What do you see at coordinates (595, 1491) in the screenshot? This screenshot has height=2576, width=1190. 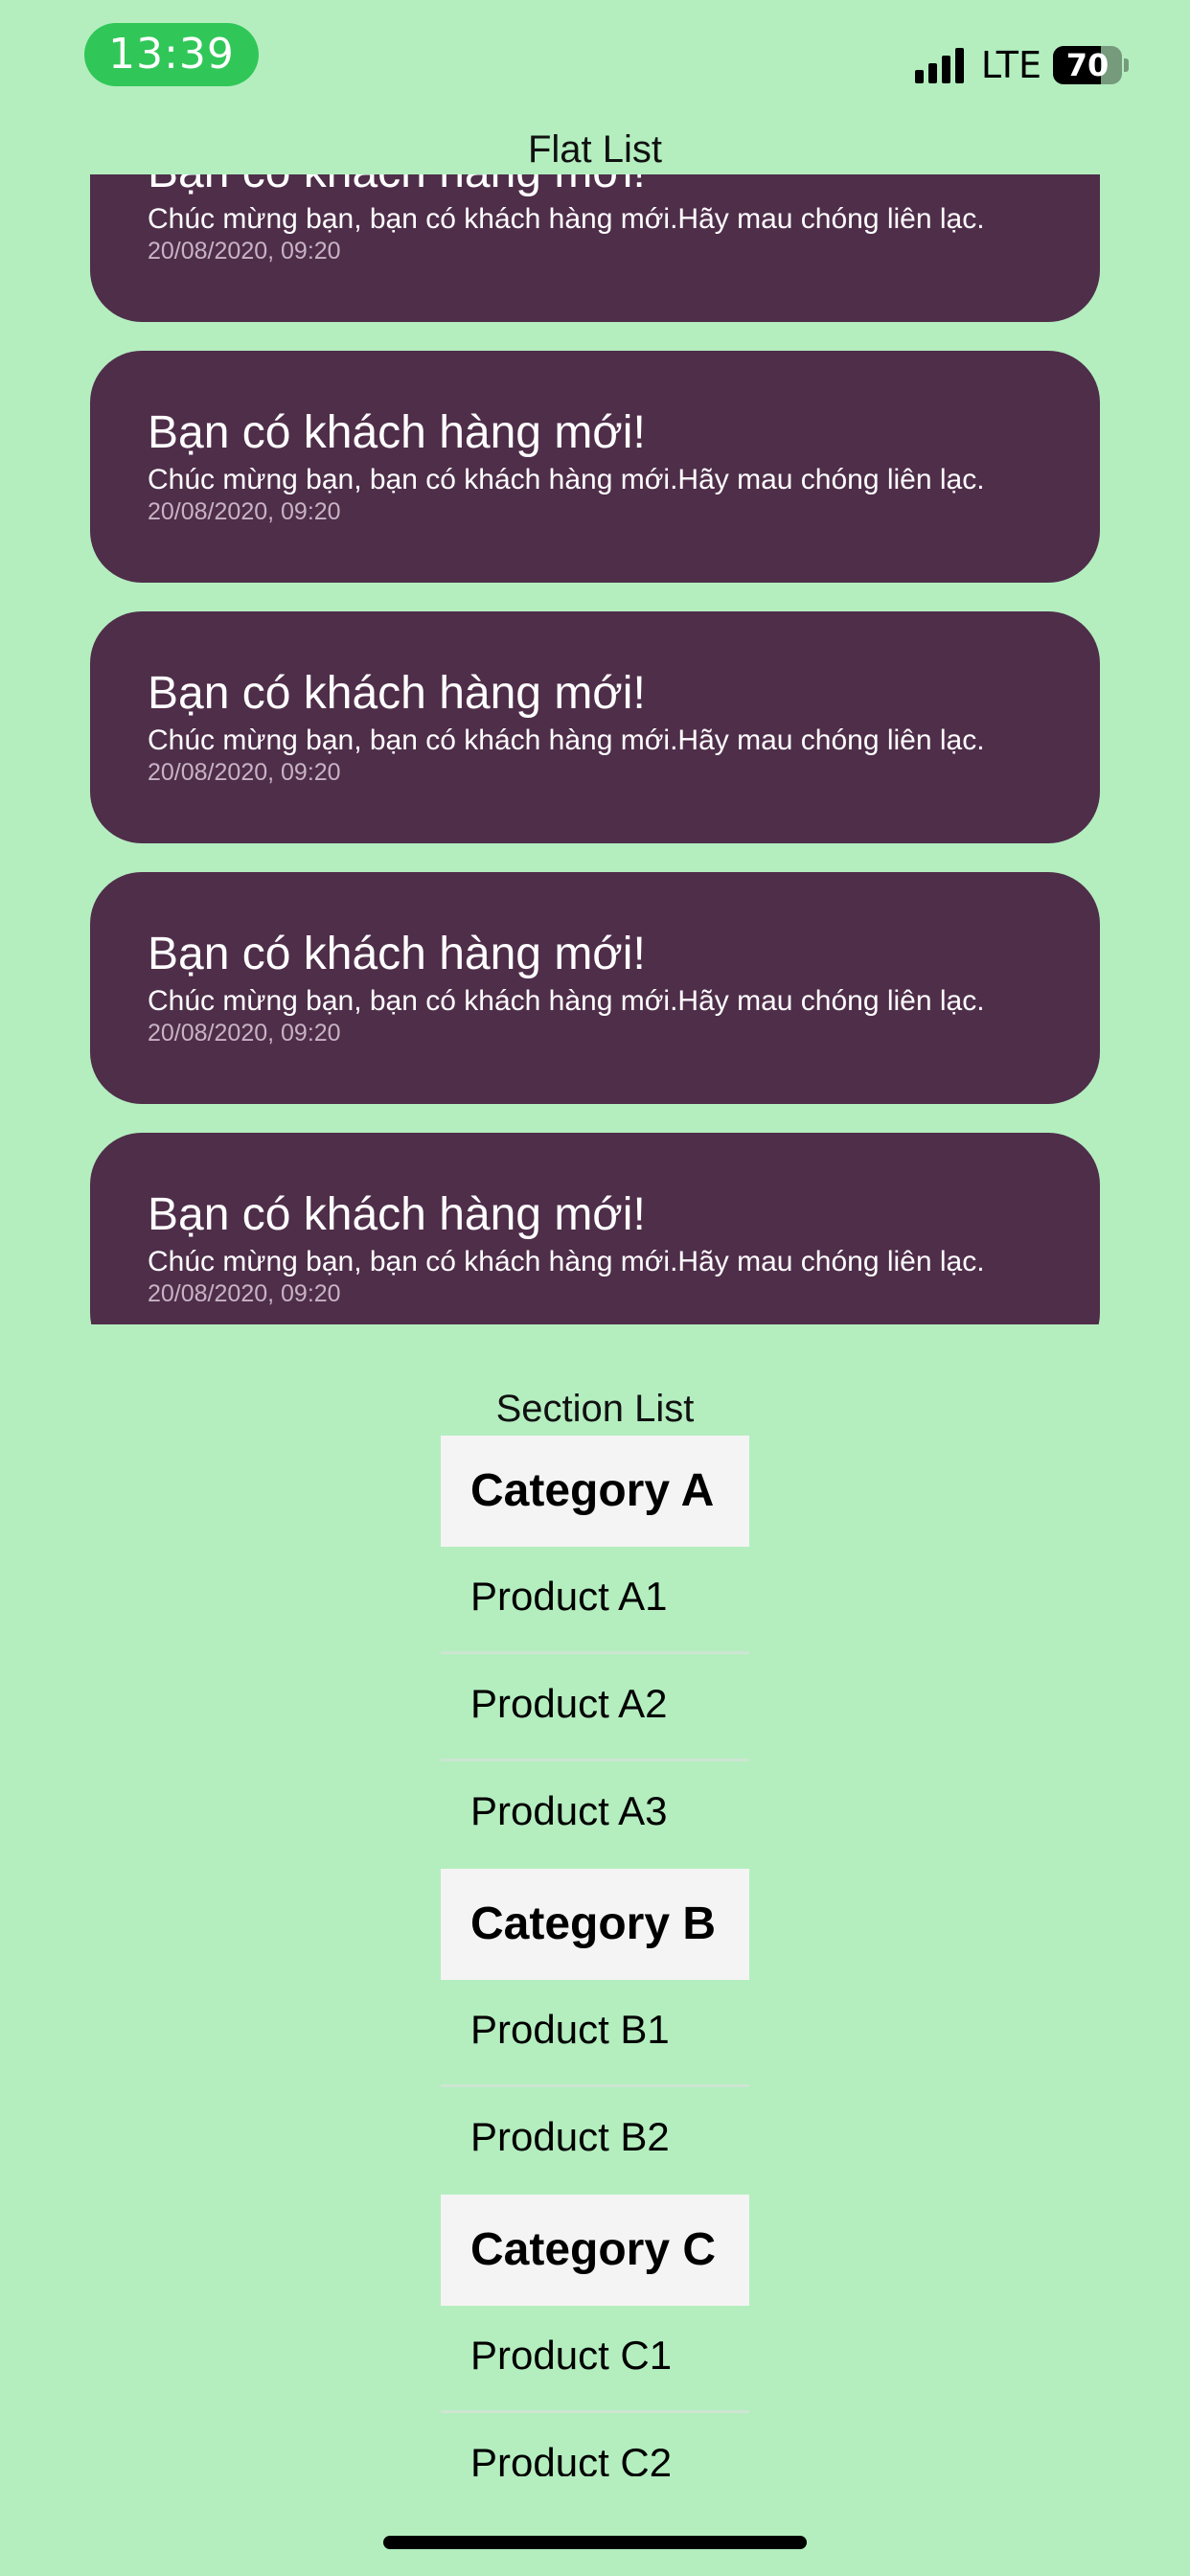 I see `section-header-category-a: Category A` at bounding box center [595, 1491].